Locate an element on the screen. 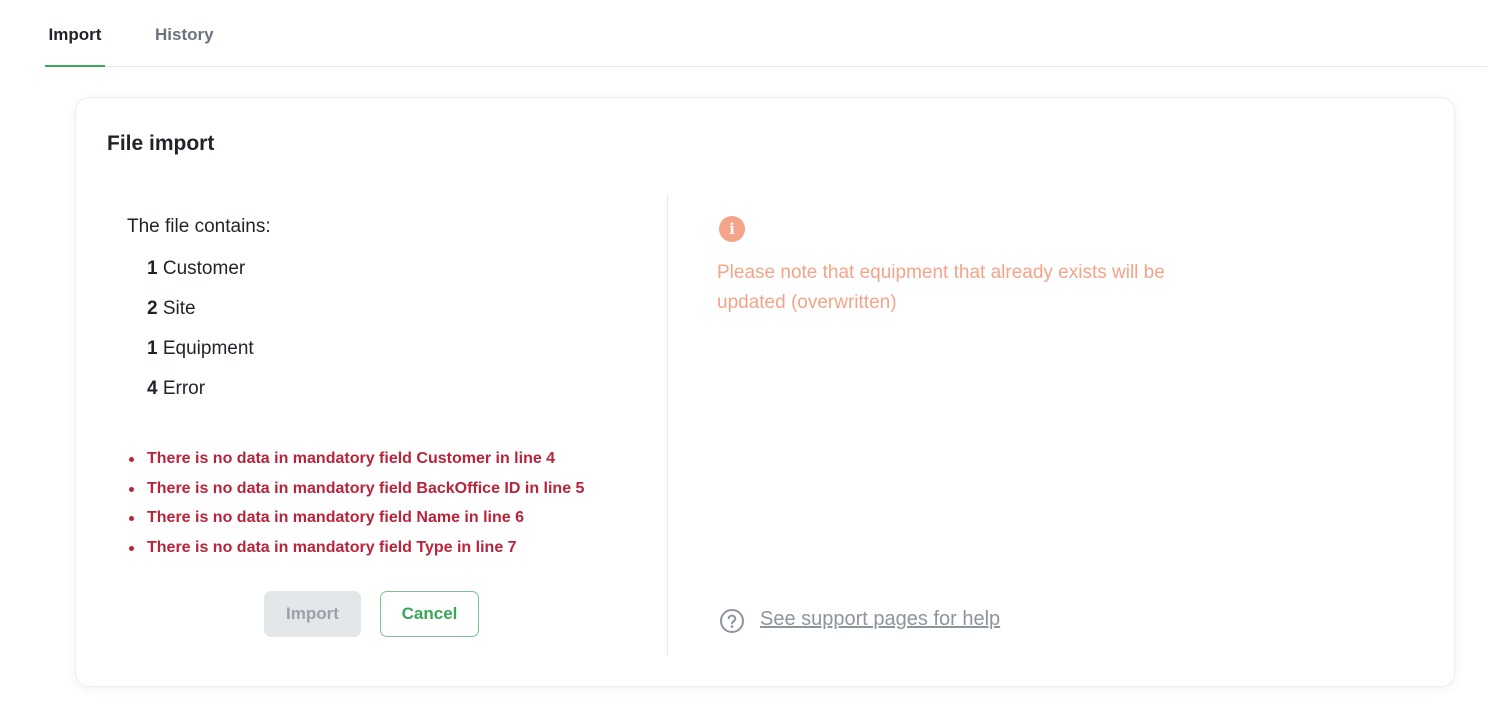  count-label: Site is located at coordinates (176, 308).